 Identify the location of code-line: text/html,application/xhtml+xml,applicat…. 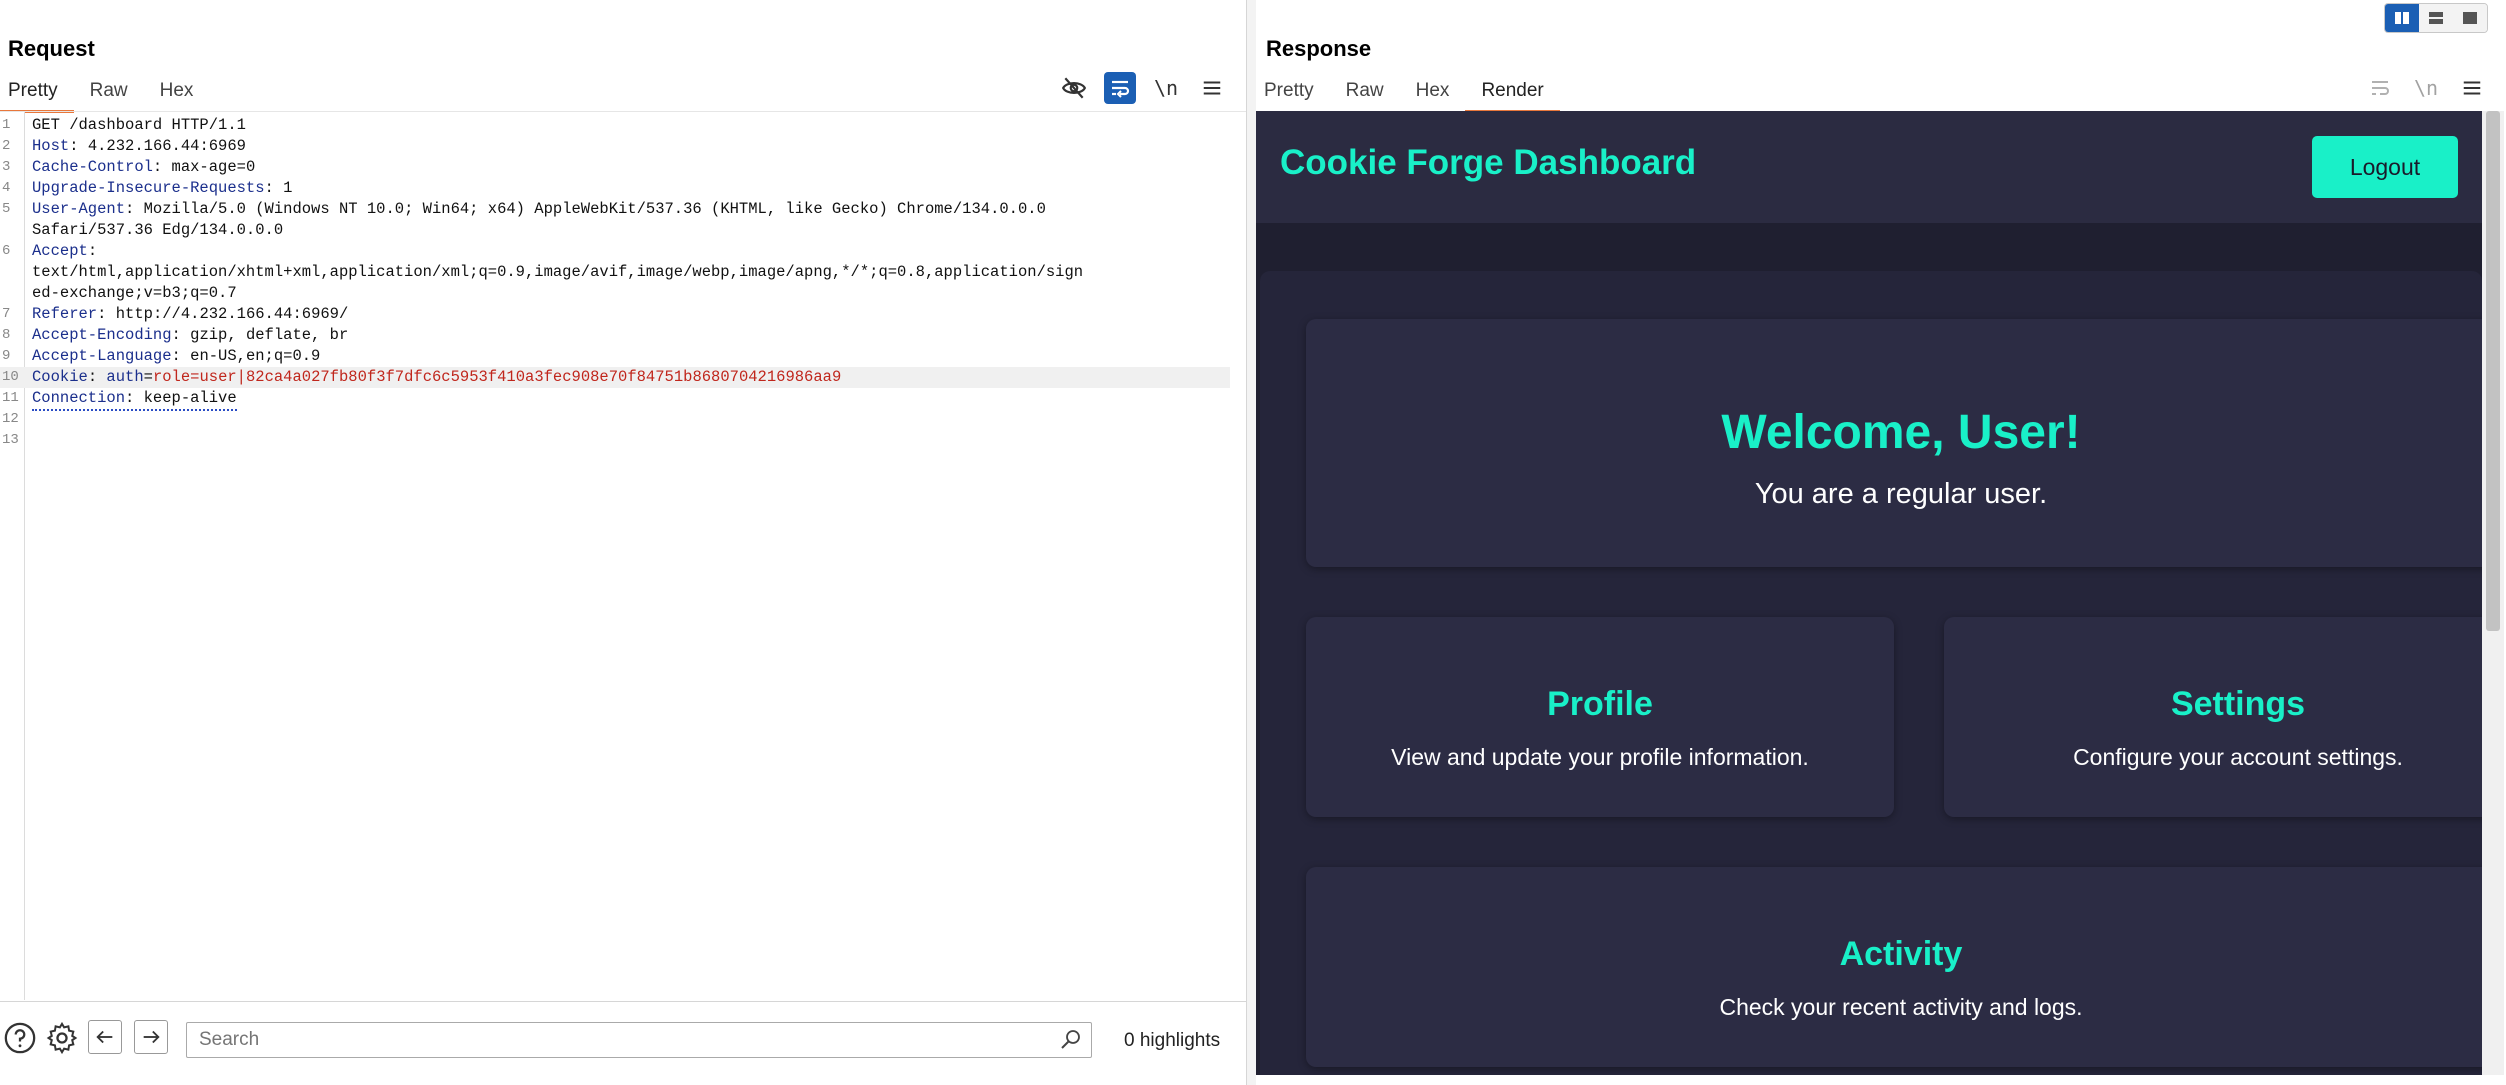
(558, 272).